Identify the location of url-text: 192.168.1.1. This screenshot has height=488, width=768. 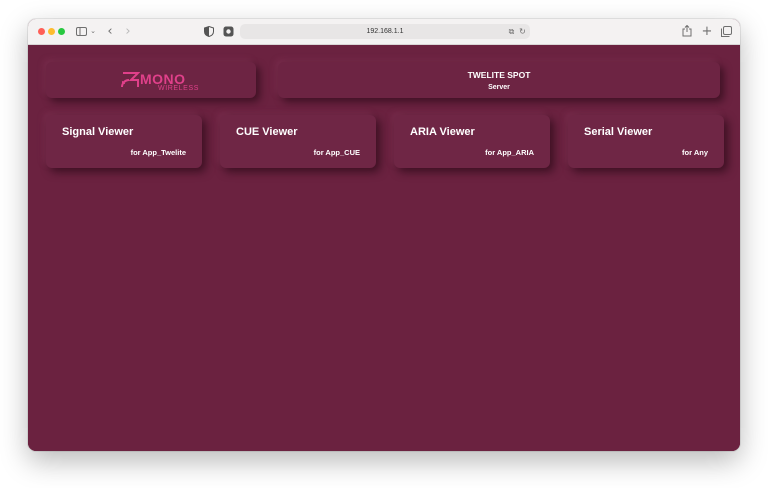
(385, 31).